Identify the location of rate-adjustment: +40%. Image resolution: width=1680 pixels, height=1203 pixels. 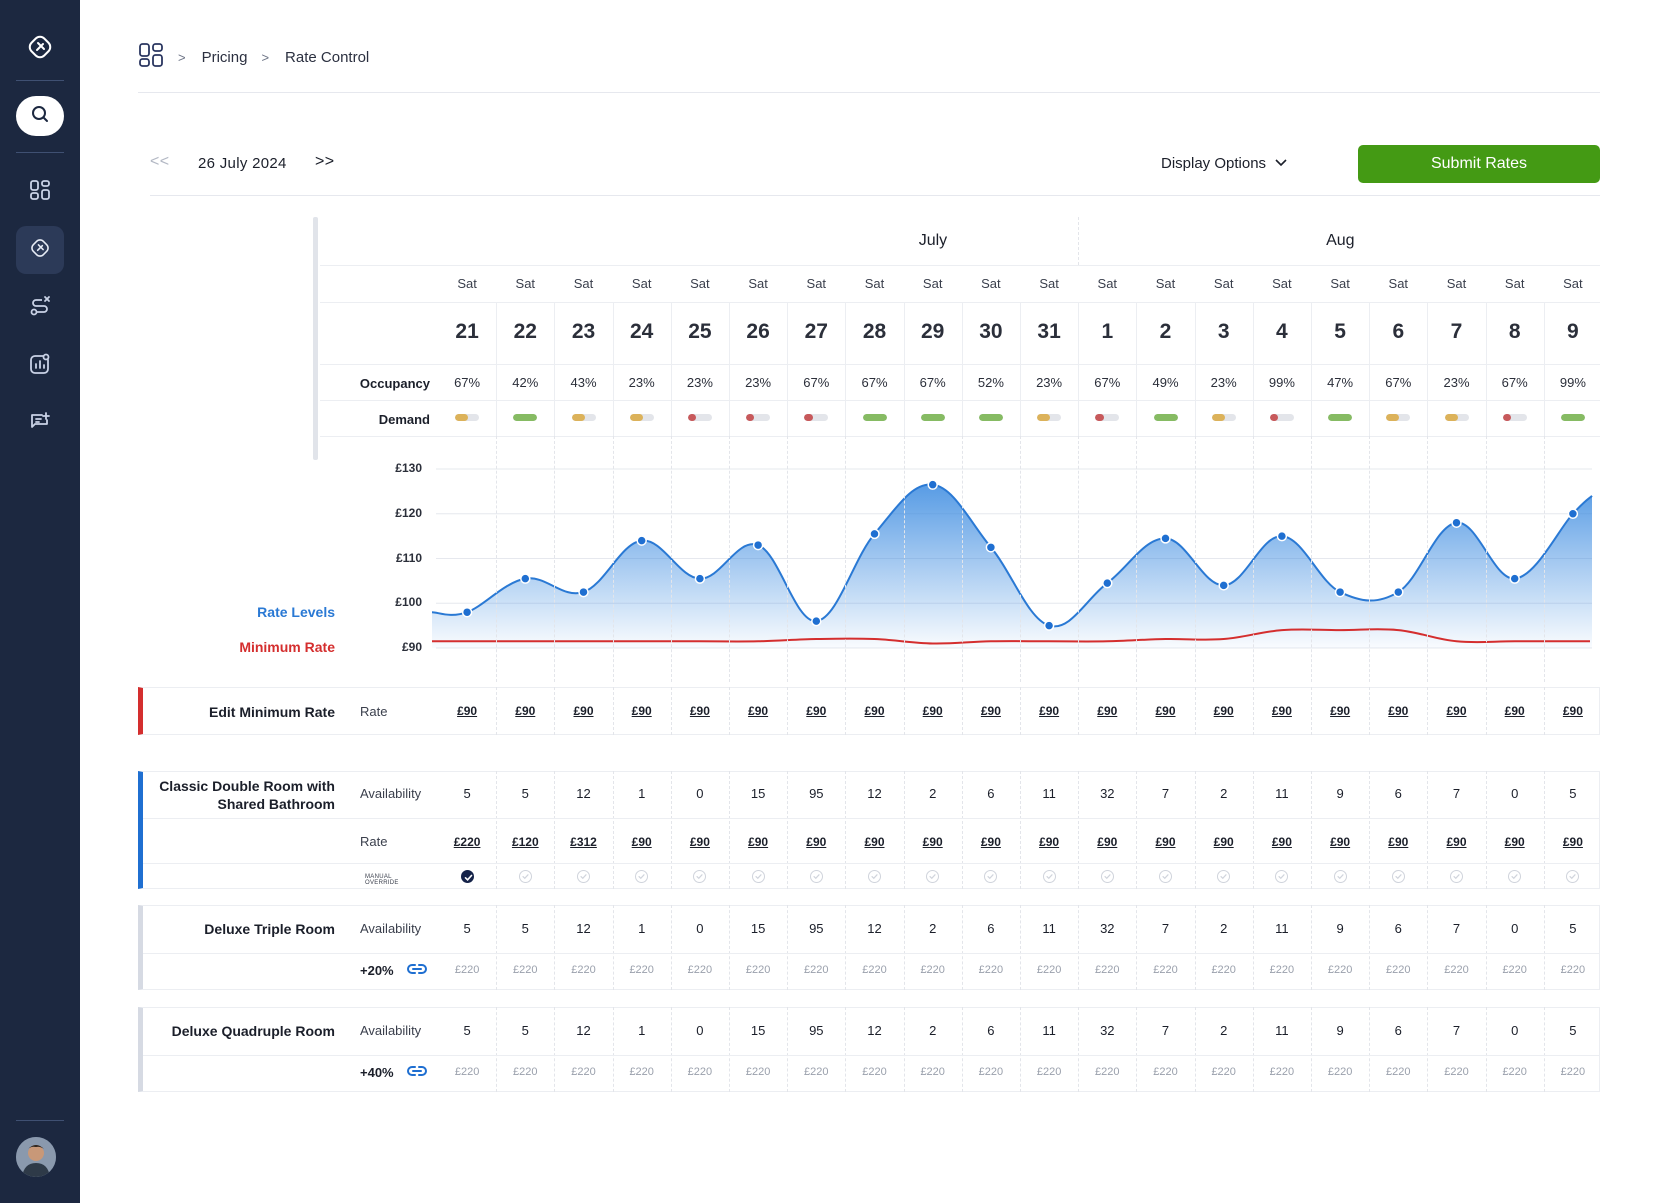
(377, 1072).